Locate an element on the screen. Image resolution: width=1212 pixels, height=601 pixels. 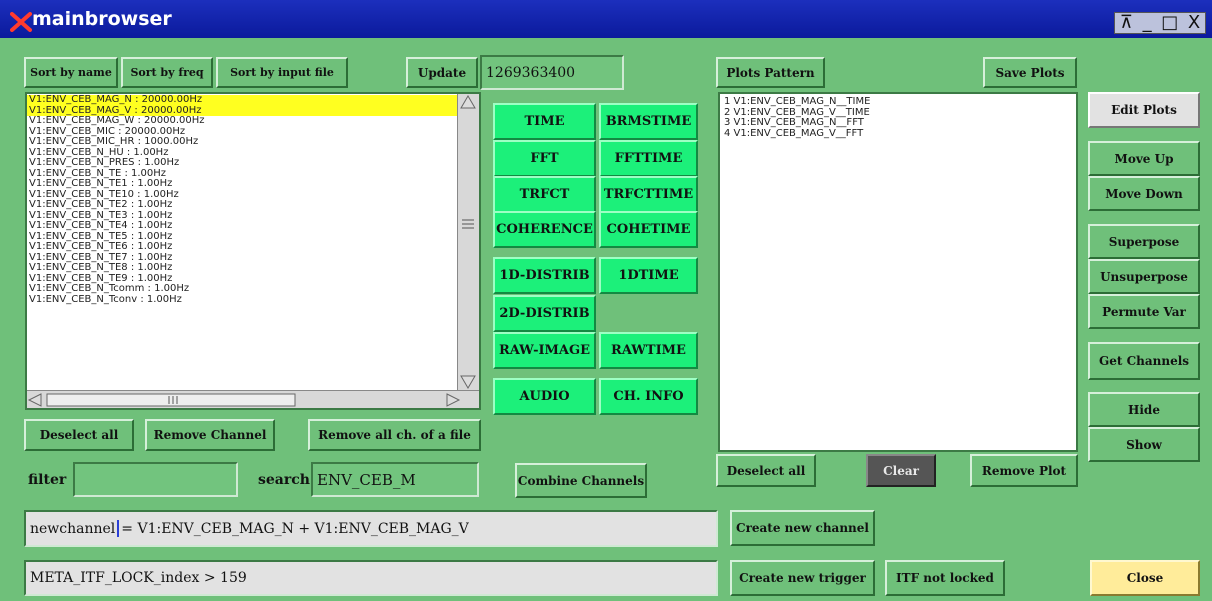
sort-by-name-button: Sort by name is located at coordinates (71, 72).